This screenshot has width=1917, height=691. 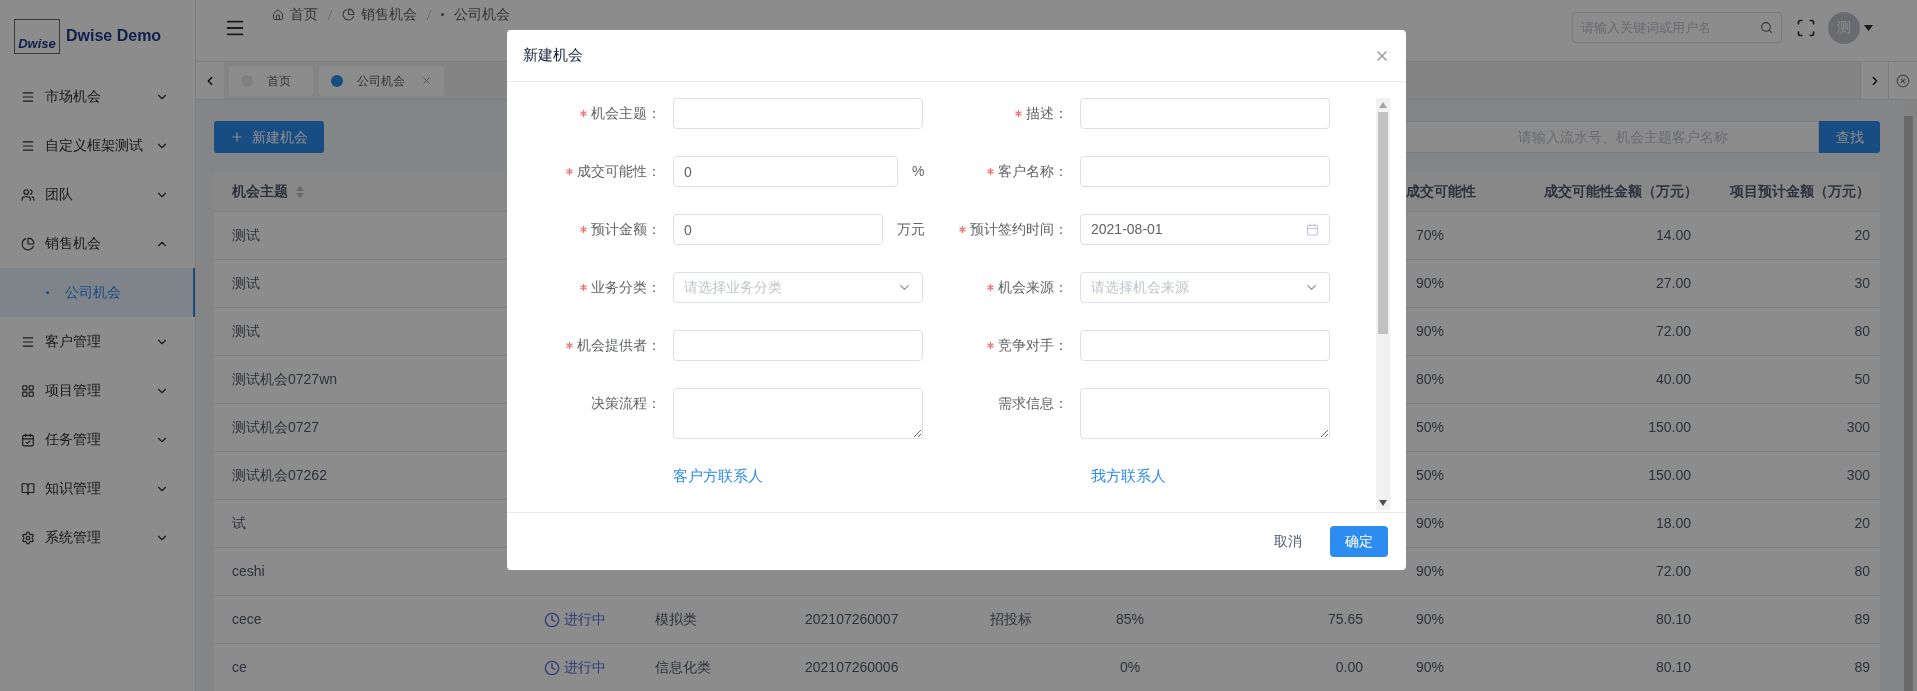 I want to click on fullscreen-icon, so click(x=1806, y=27).